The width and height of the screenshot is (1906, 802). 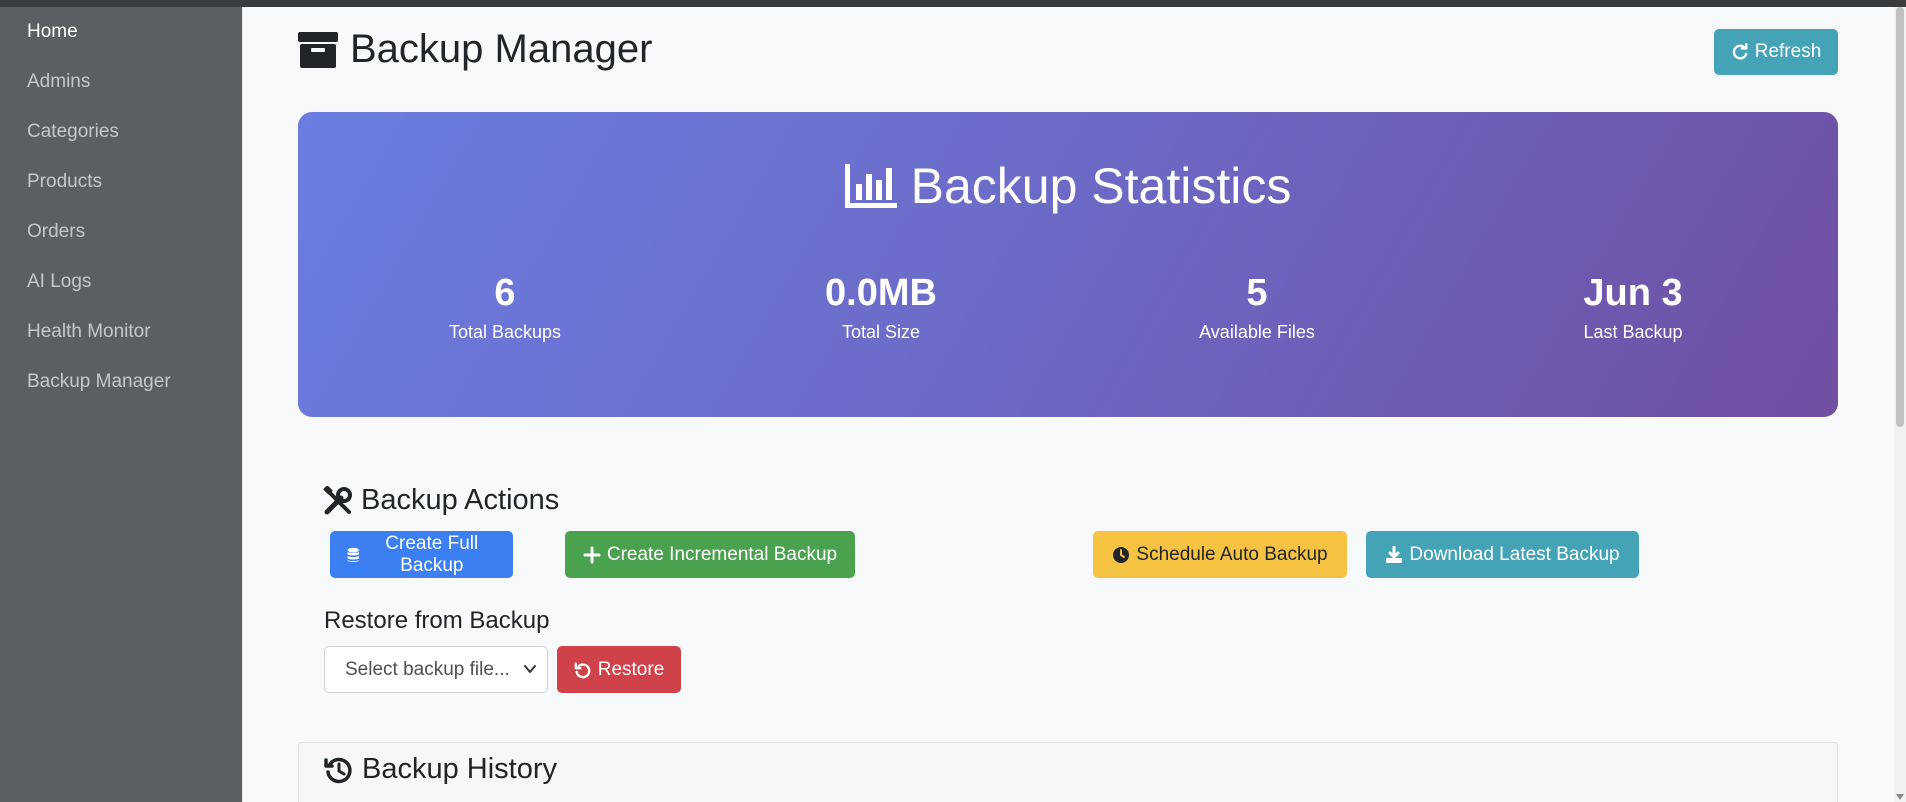 I want to click on refresh-button: Refresh, so click(x=1776, y=52).